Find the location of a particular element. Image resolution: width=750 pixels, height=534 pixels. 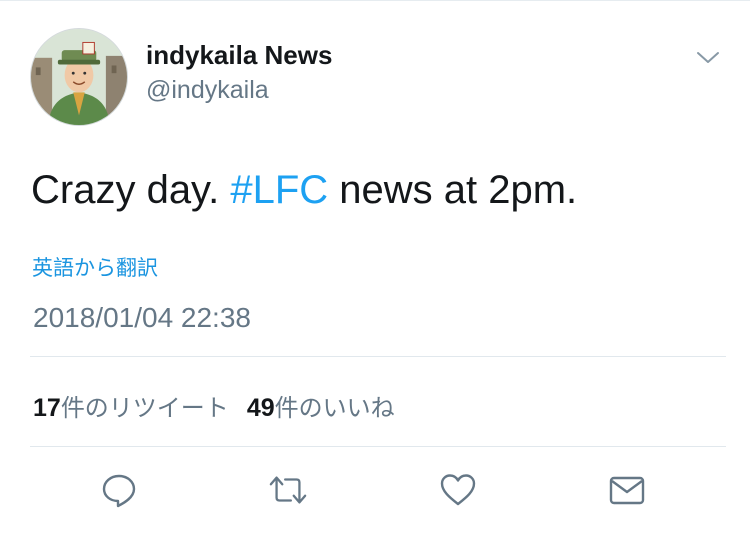

retweet-label: 件のリツイート is located at coordinates (145, 405).